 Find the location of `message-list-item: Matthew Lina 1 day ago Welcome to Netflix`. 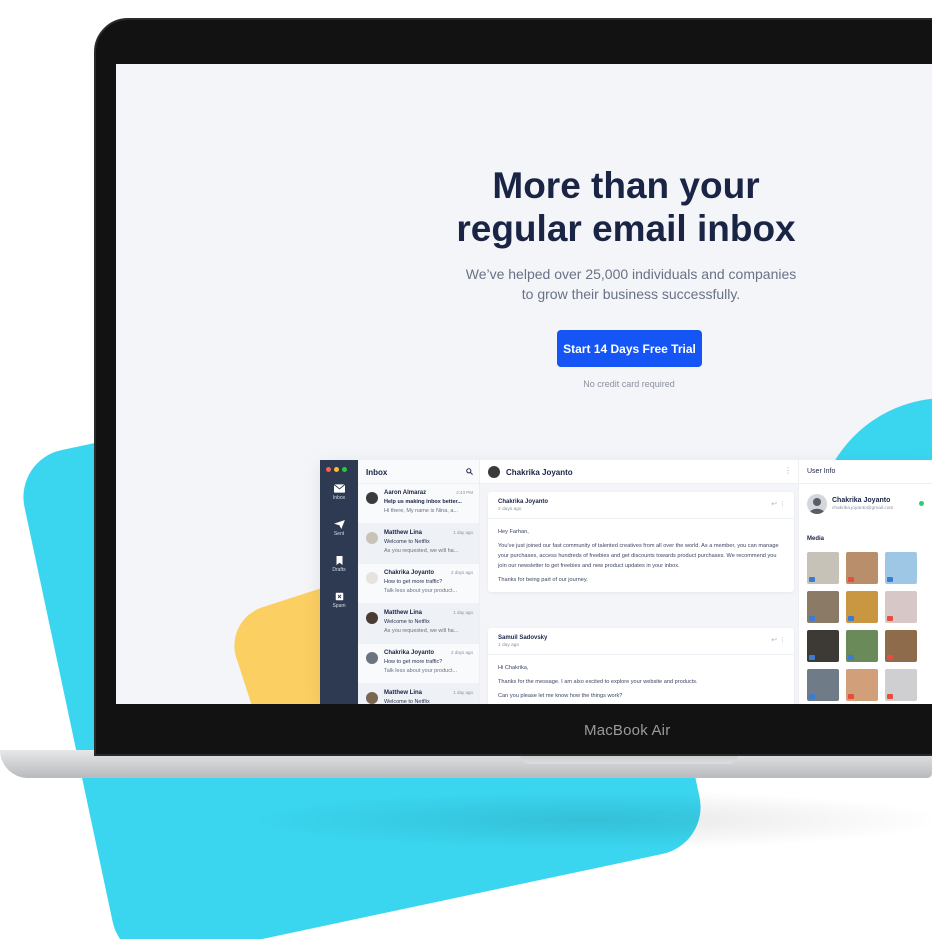

message-list-item: Matthew Lina 1 day ago Welcome to Netflix is located at coordinates (418, 694).